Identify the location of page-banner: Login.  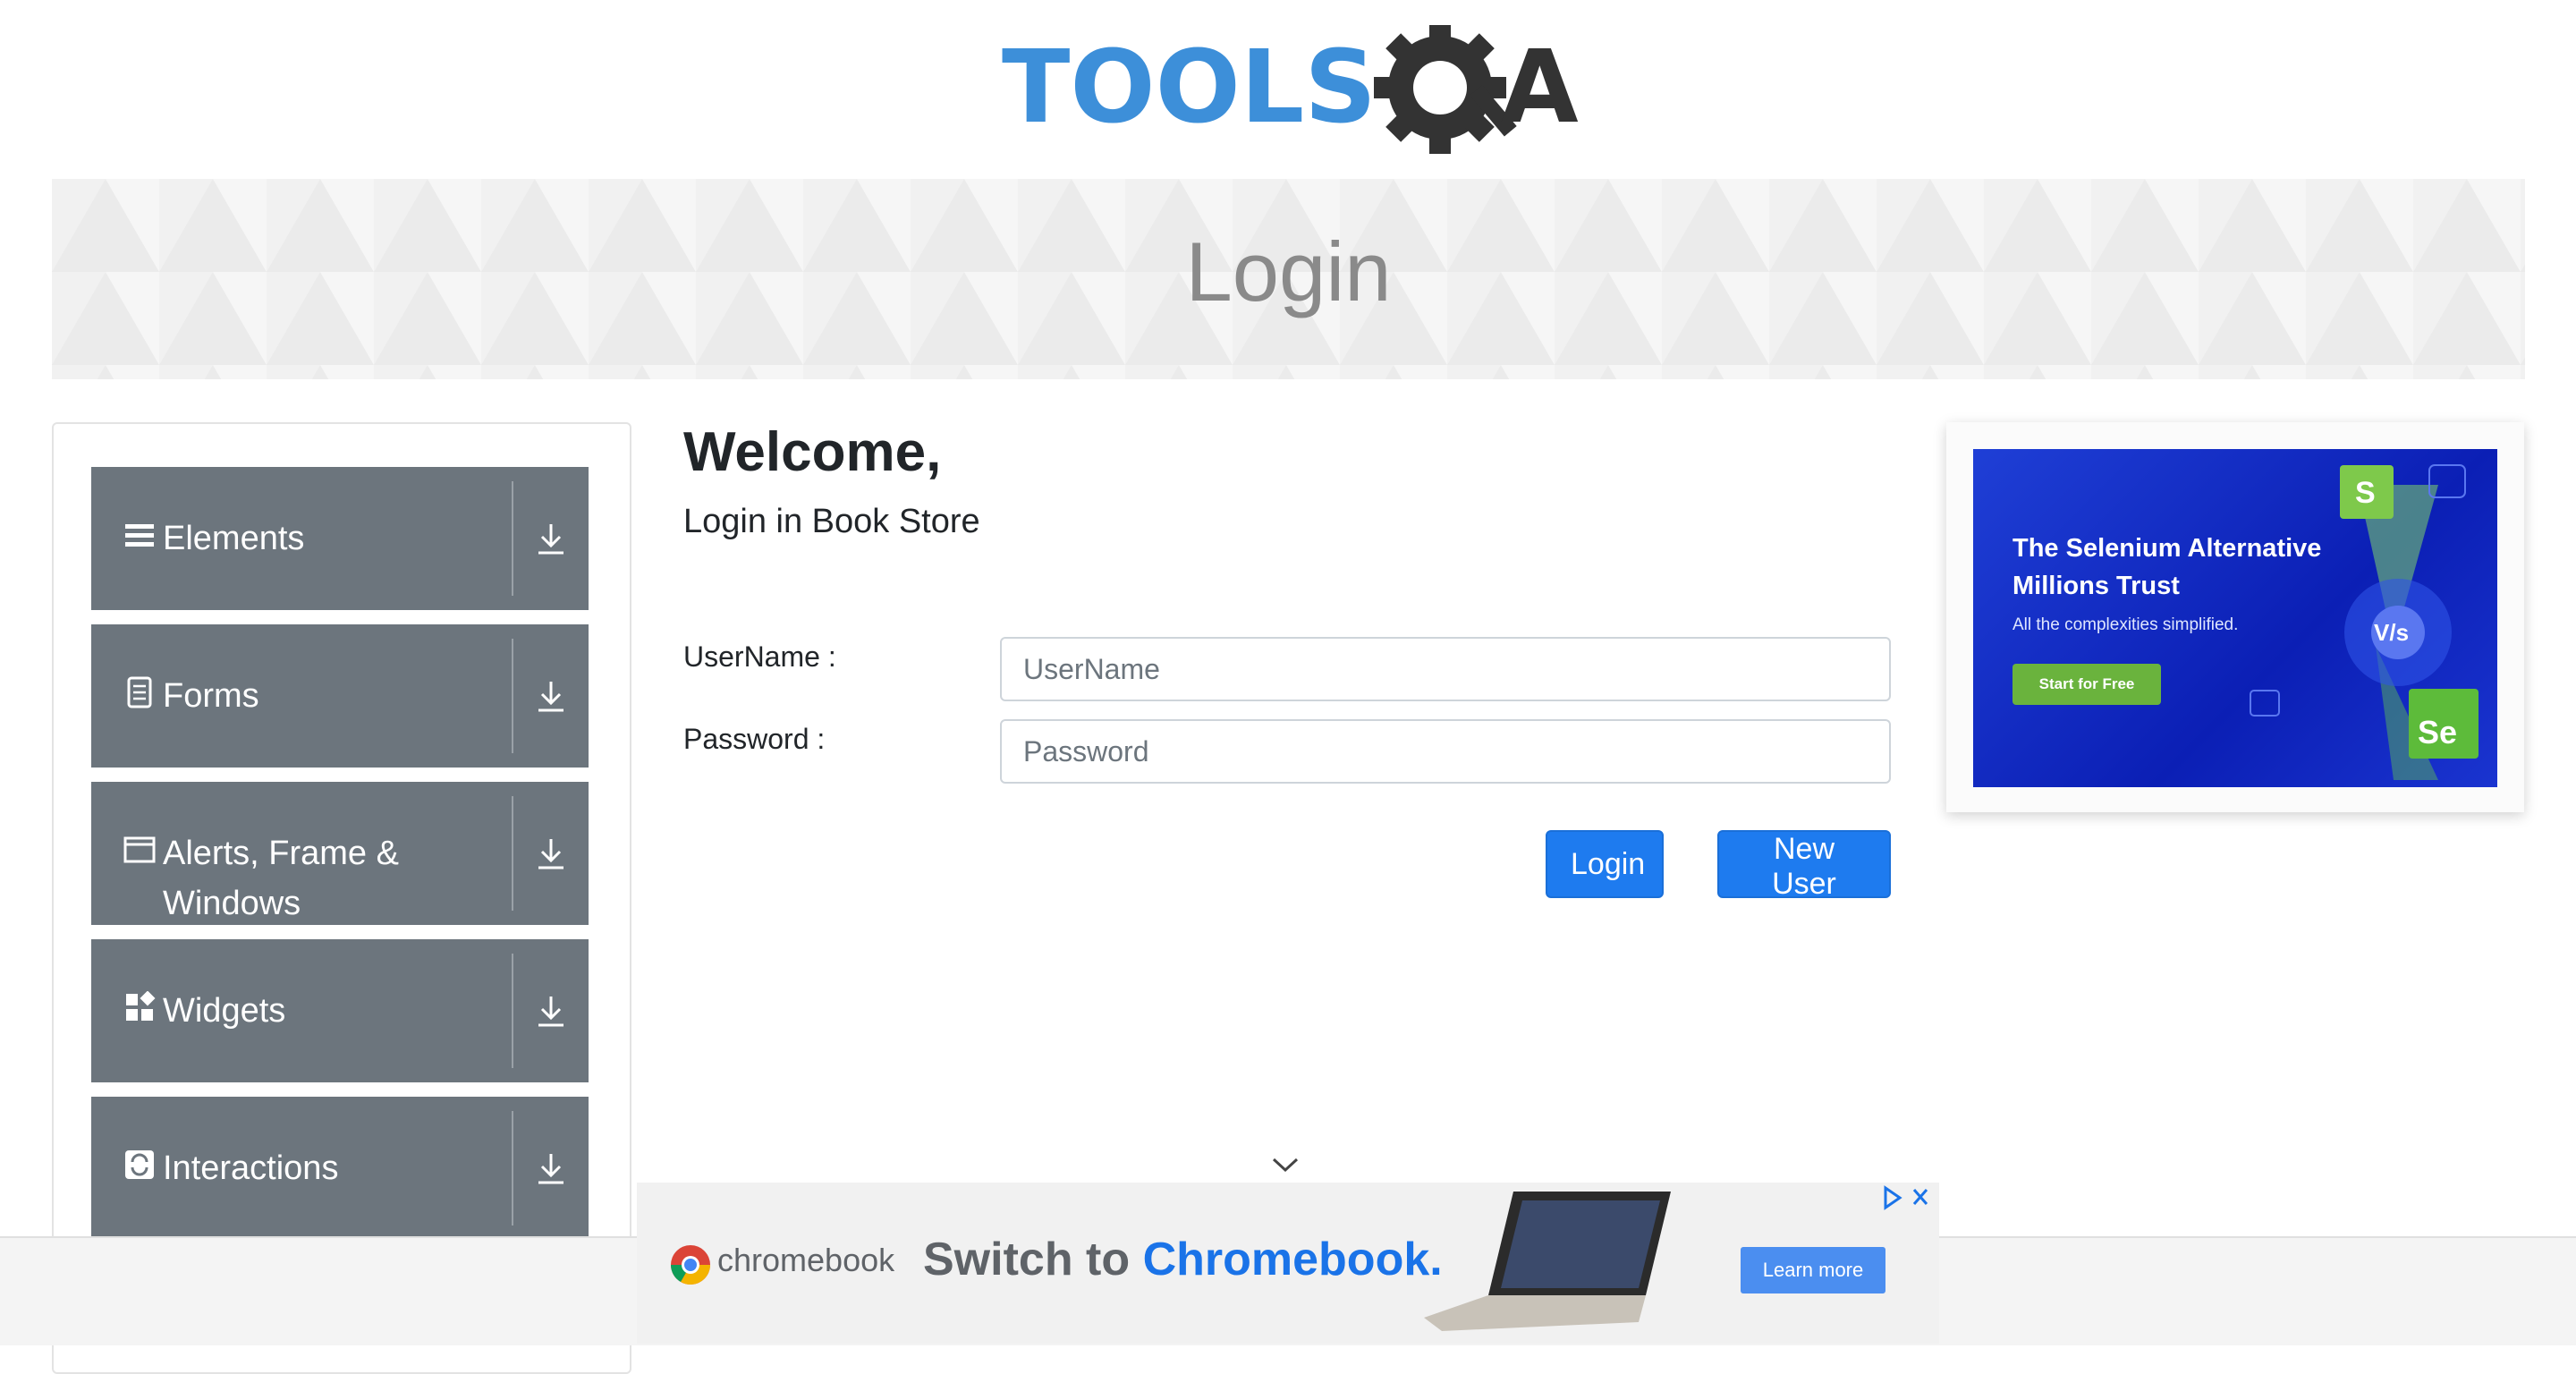
(1288, 279).